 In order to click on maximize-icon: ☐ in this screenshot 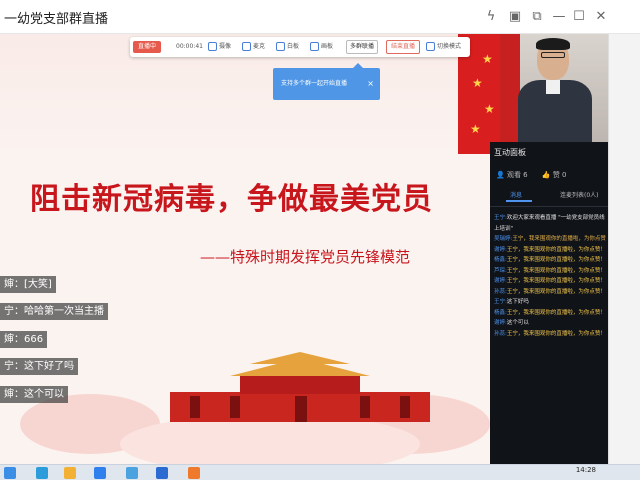, I will do `click(579, 17)`.